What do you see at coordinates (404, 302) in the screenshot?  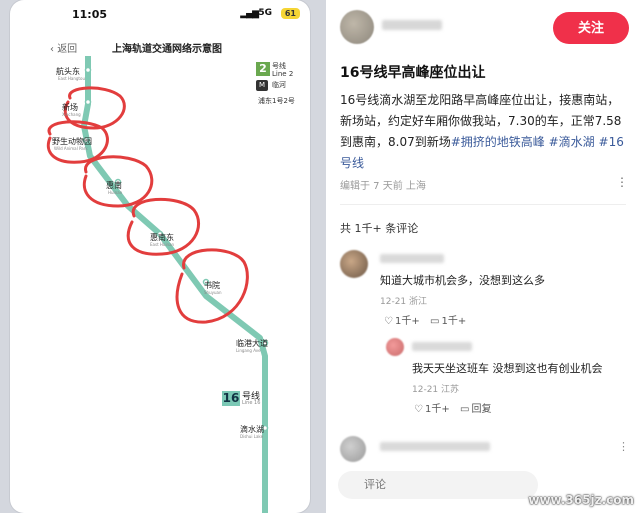 I see `comment-meta: 12-21 浙江` at bounding box center [404, 302].